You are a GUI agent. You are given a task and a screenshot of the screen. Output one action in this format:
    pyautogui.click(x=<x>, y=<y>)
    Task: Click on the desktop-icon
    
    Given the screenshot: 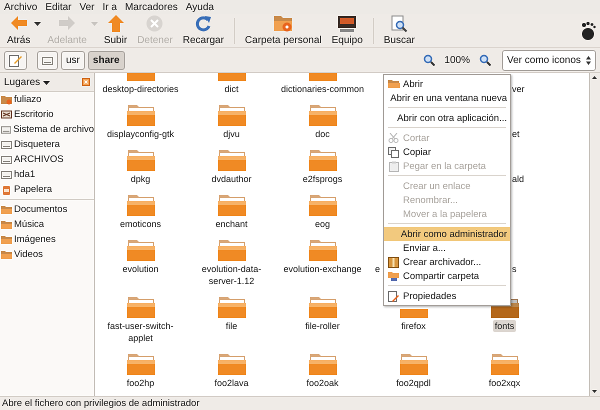 What is the action you would take?
    pyautogui.click(x=6, y=115)
    